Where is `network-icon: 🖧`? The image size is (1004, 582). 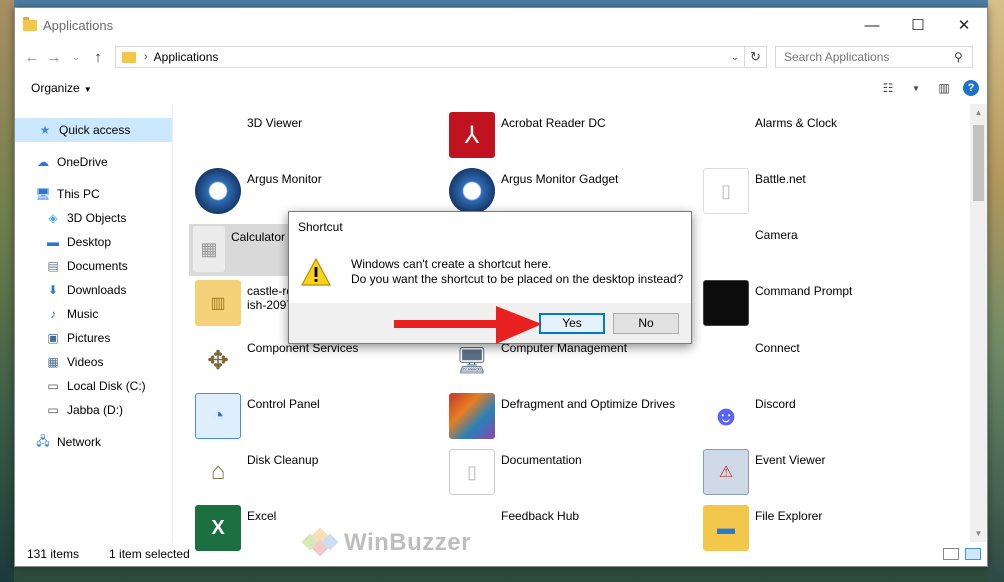
network-icon: 🖧 is located at coordinates (43, 440).